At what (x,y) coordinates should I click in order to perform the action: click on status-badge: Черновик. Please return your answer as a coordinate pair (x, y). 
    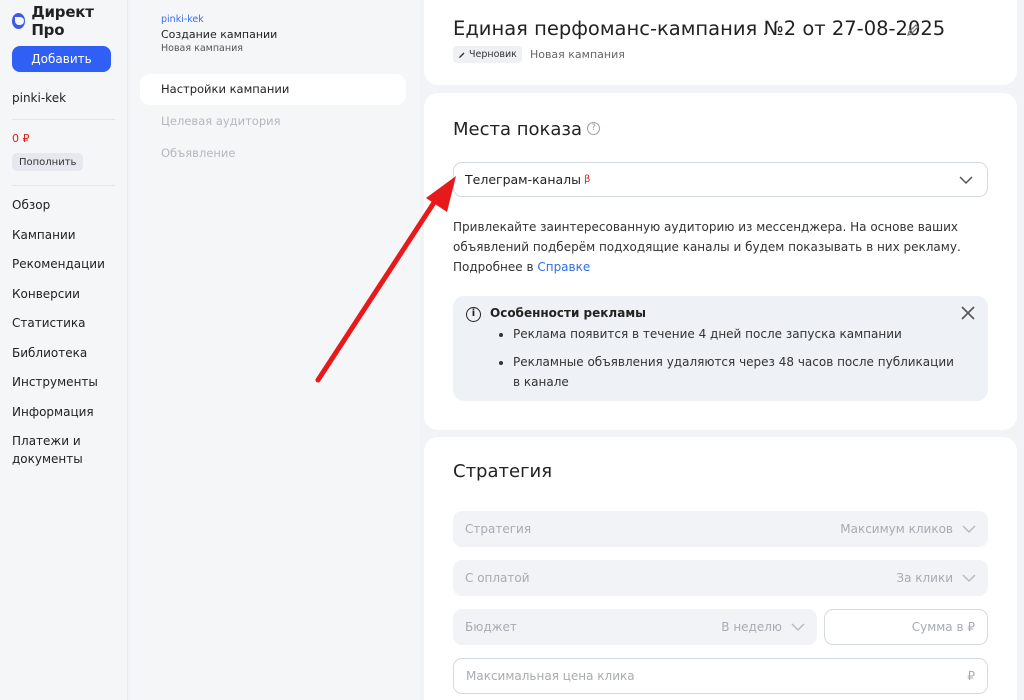
    Looking at the image, I should click on (487, 54).